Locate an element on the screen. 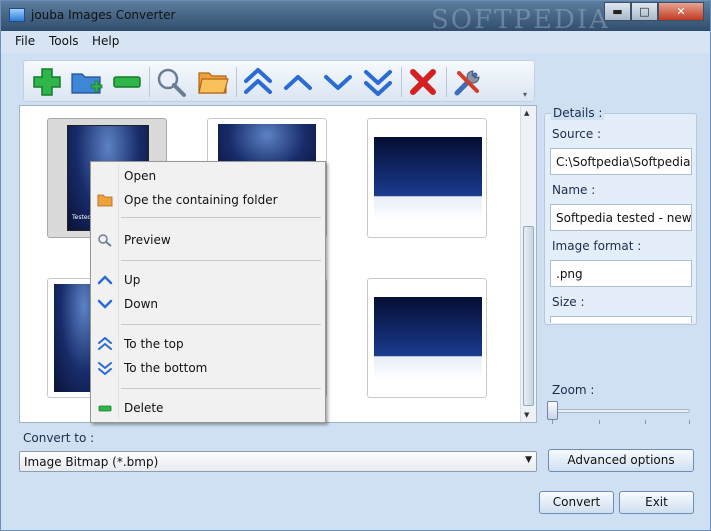 This screenshot has height=531, width=711. ctx-open-folder: Ope the containing folder is located at coordinates (208, 200).